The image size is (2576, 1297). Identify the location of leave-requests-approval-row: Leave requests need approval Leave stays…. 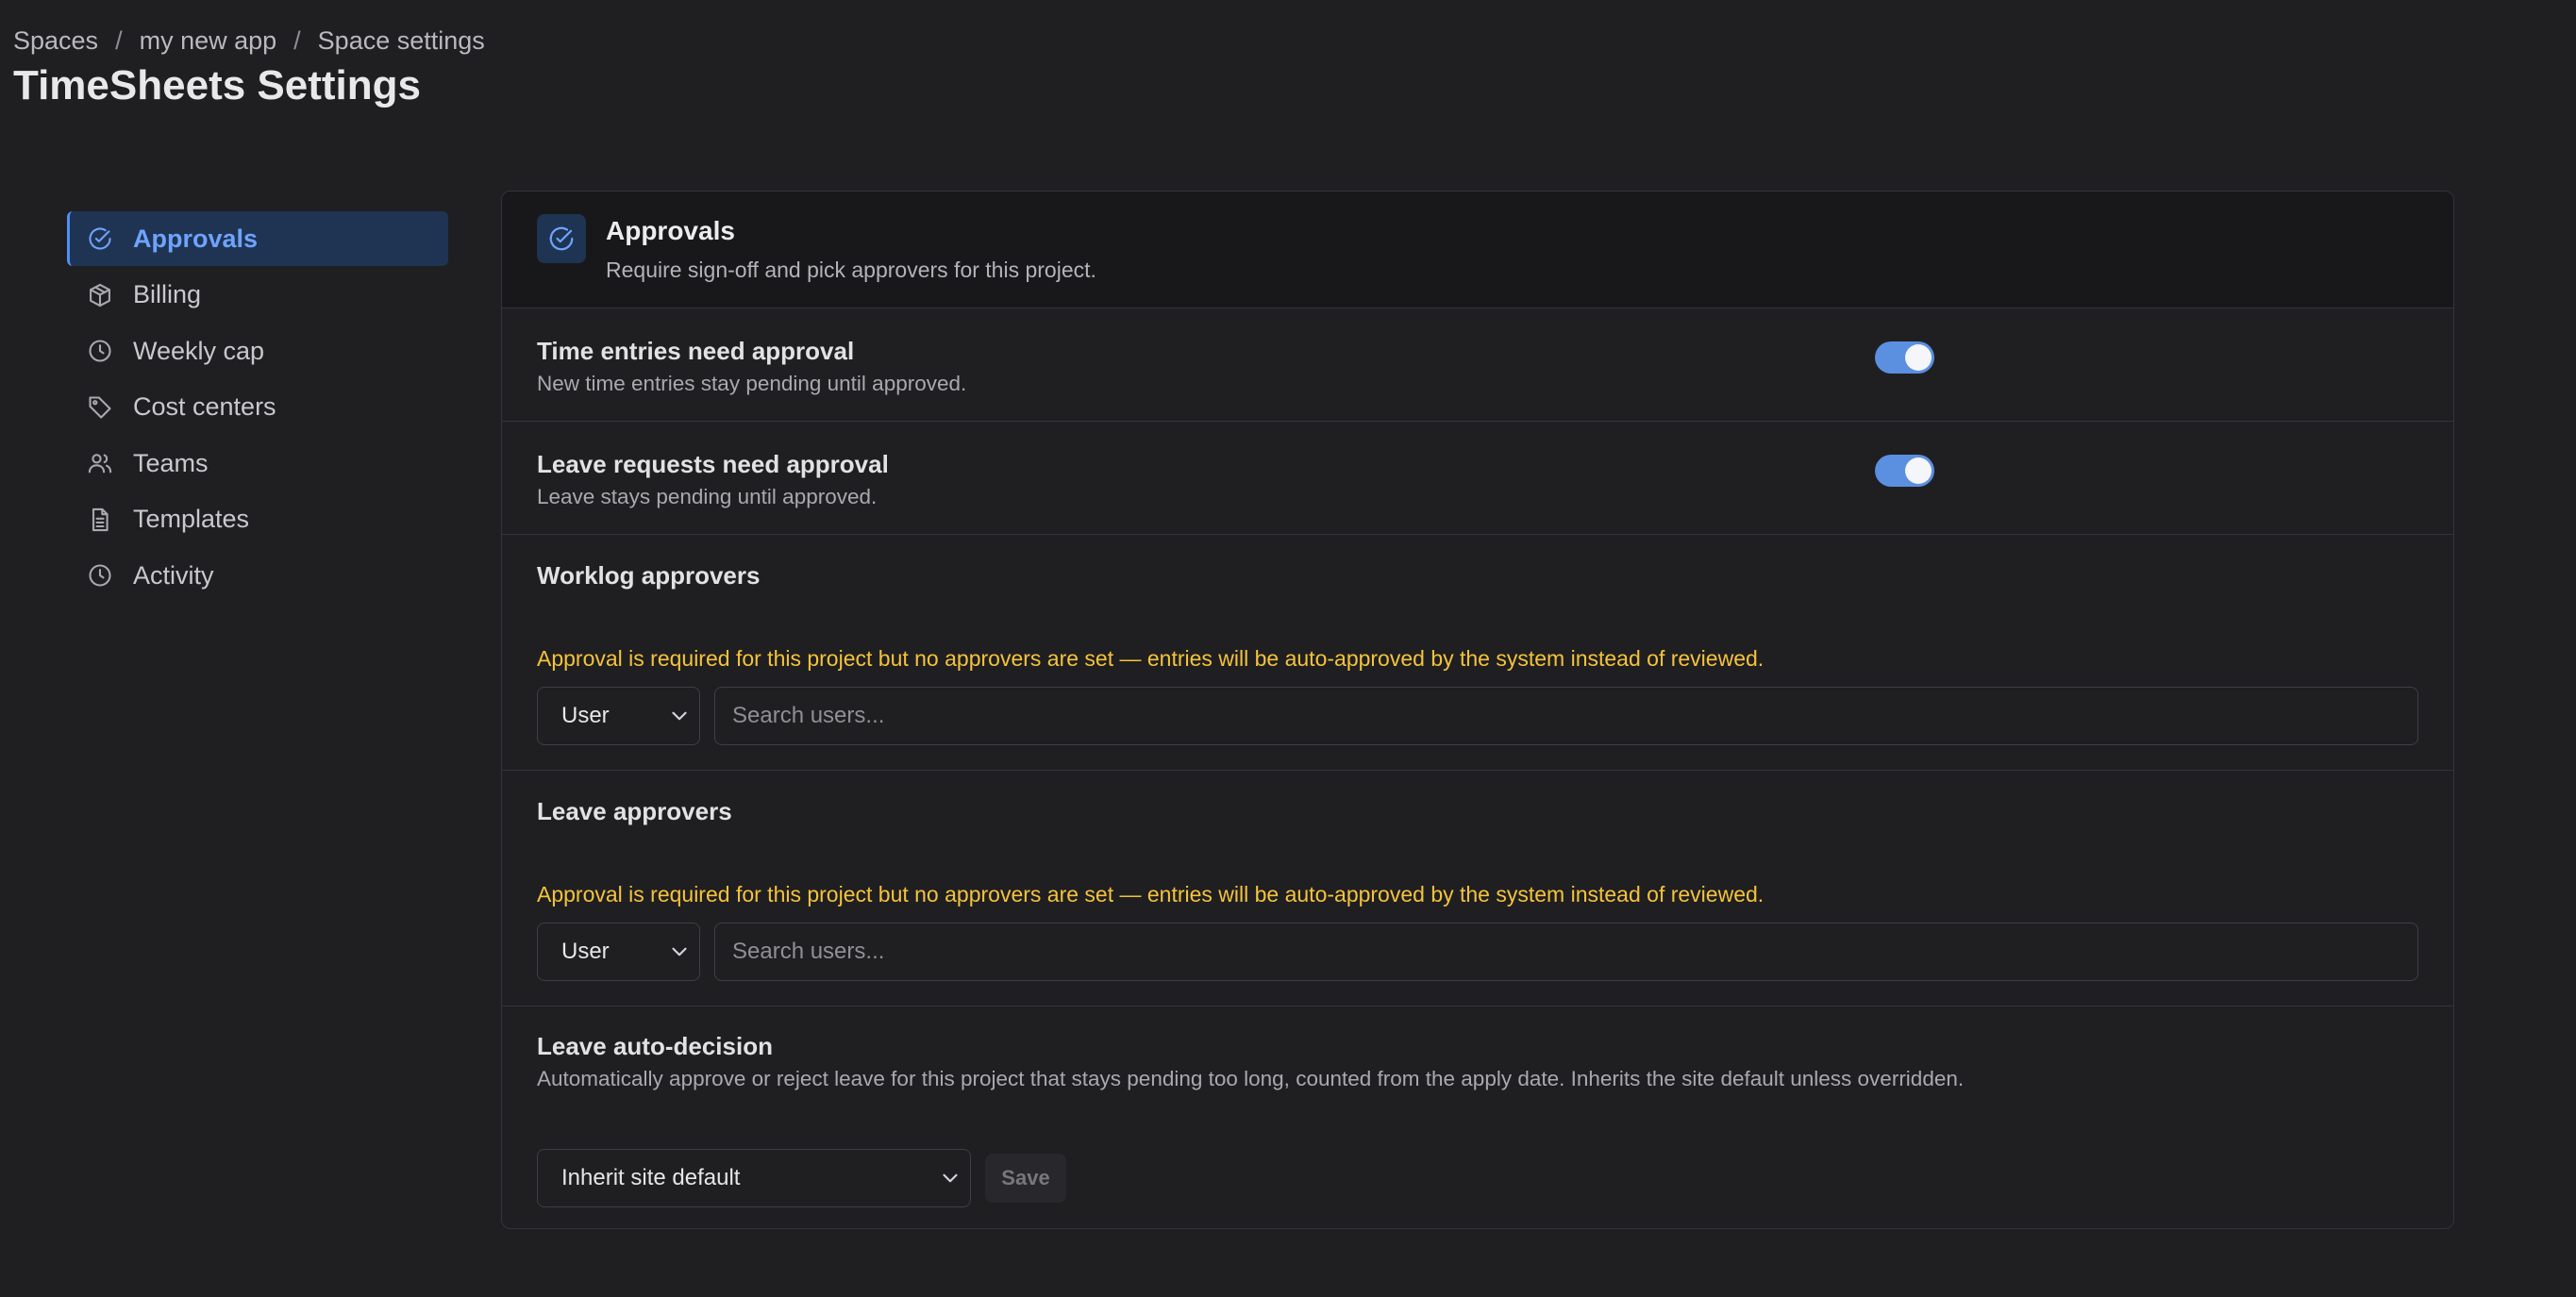
(1477, 478).